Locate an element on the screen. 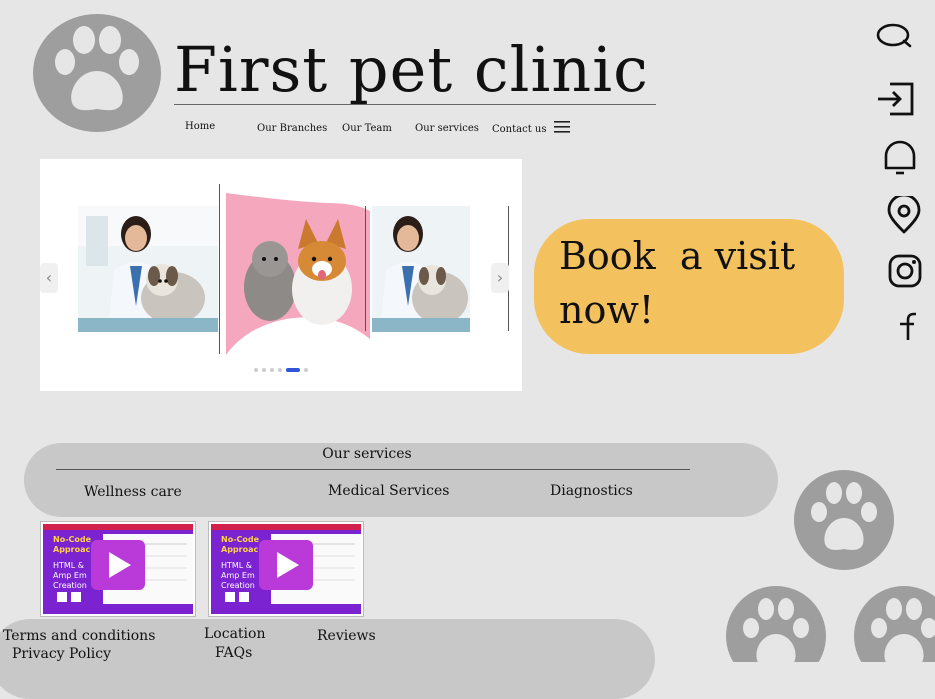 The image size is (935, 699). title-divider is located at coordinates (415, 104).